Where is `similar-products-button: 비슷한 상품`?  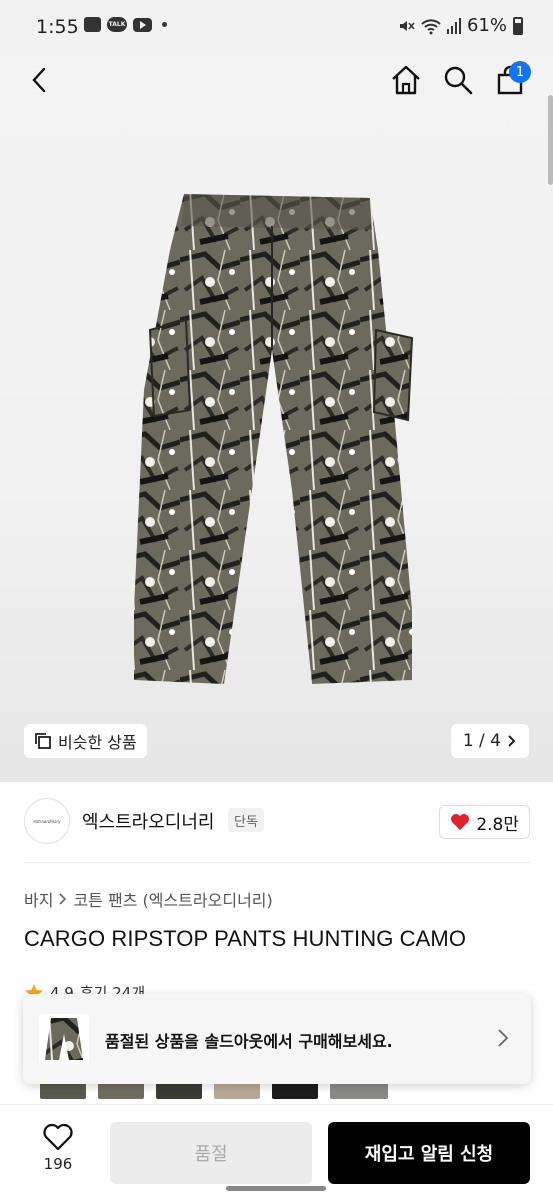 similar-products-button: 비슷한 상품 is located at coordinates (85, 741).